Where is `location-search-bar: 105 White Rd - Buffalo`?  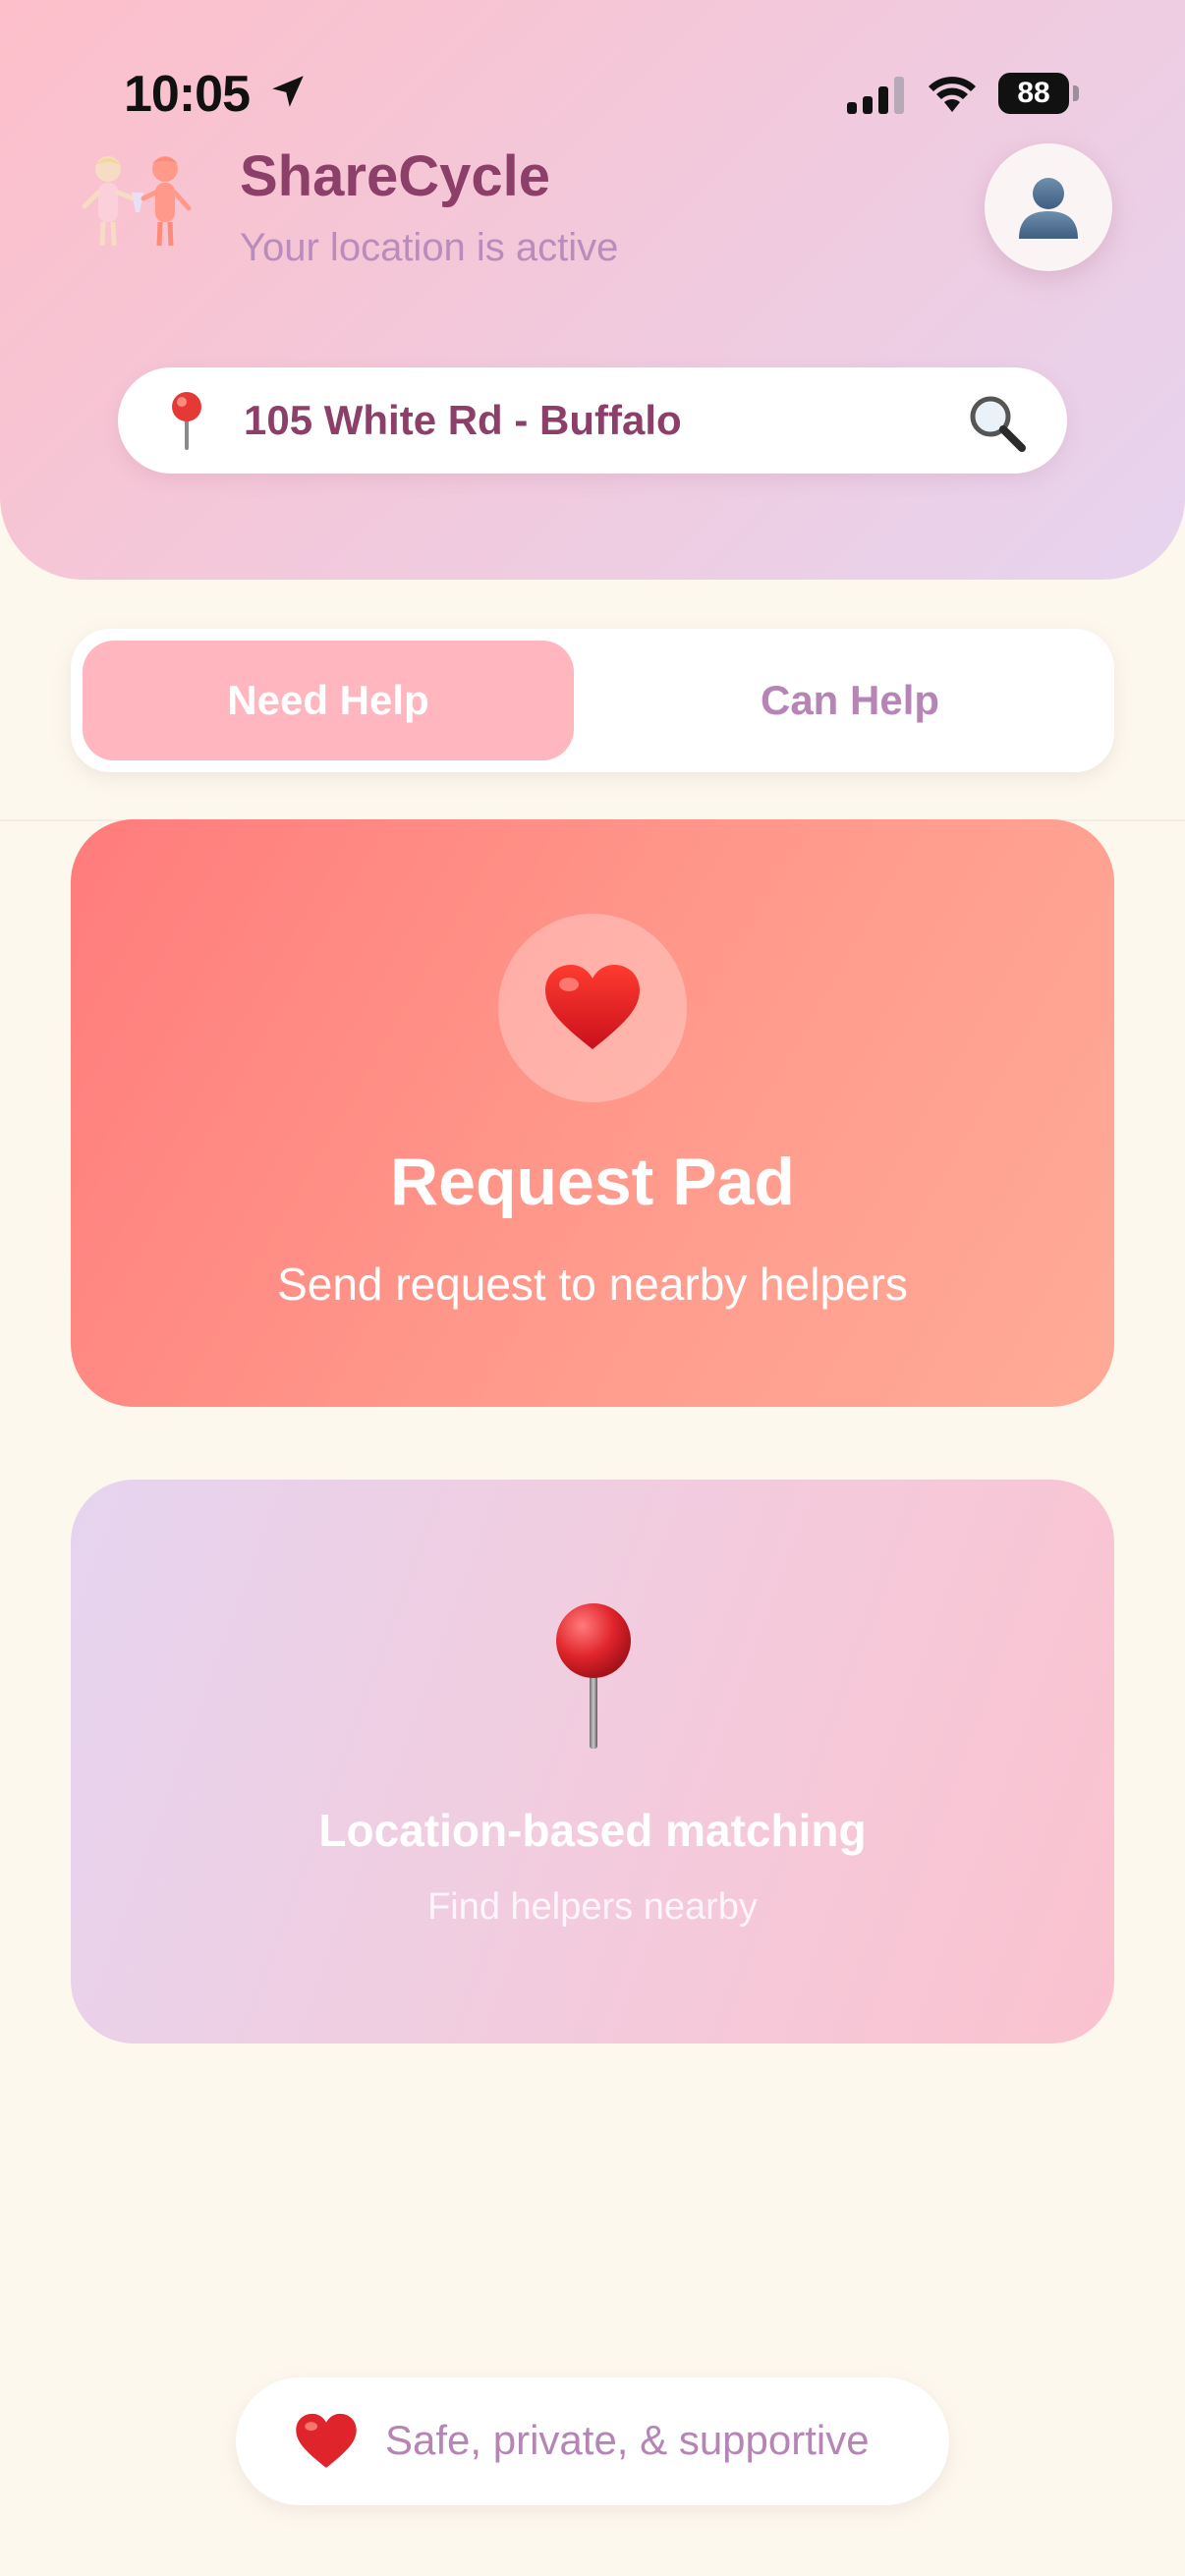
location-search-bar: 105 White Rd - Buffalo is located at coordinates (592, 420).